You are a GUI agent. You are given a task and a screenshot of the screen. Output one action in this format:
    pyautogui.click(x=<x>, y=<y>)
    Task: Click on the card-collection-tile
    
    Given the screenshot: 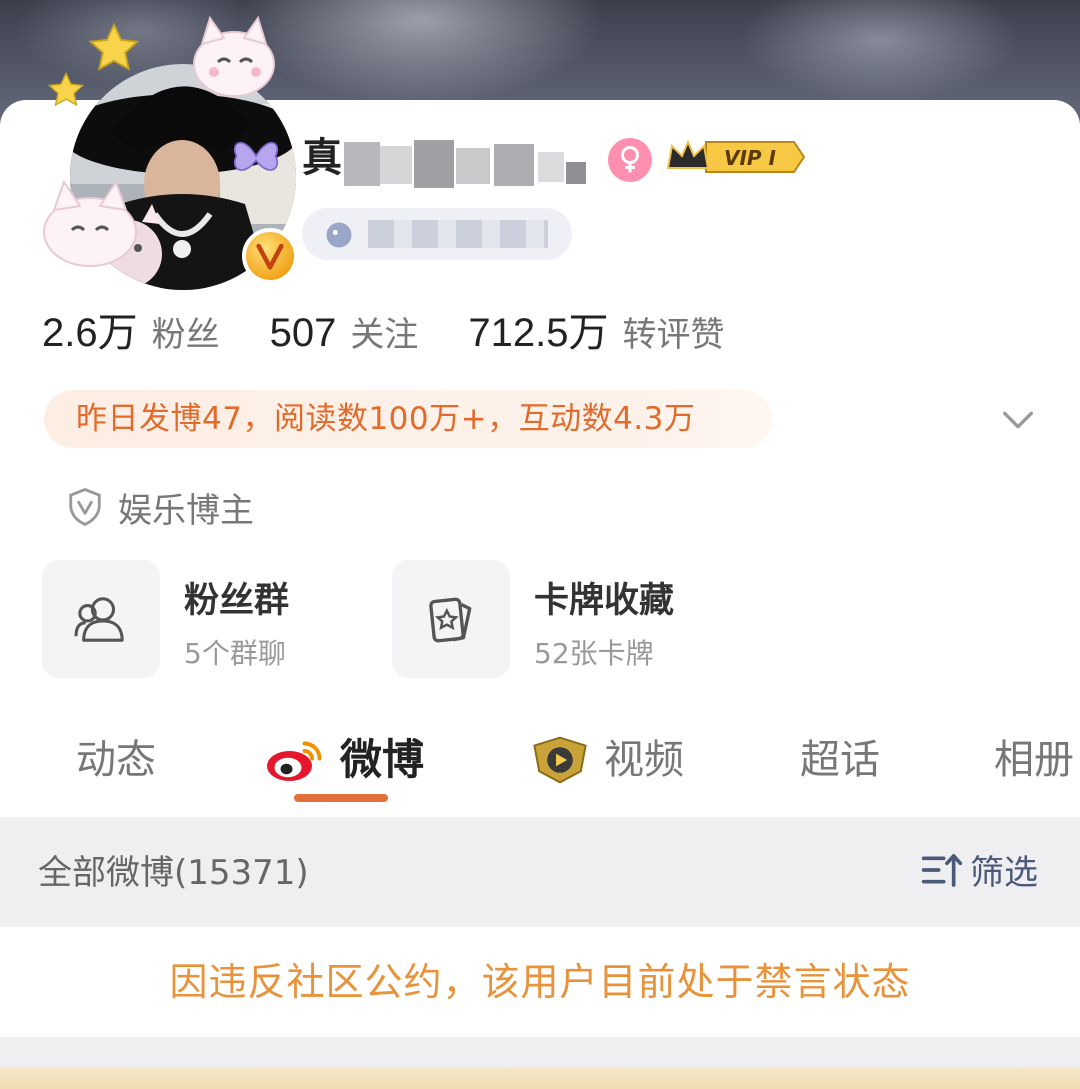 What is the action you would take?
    pyautogui.click(x=451, y=619)
    